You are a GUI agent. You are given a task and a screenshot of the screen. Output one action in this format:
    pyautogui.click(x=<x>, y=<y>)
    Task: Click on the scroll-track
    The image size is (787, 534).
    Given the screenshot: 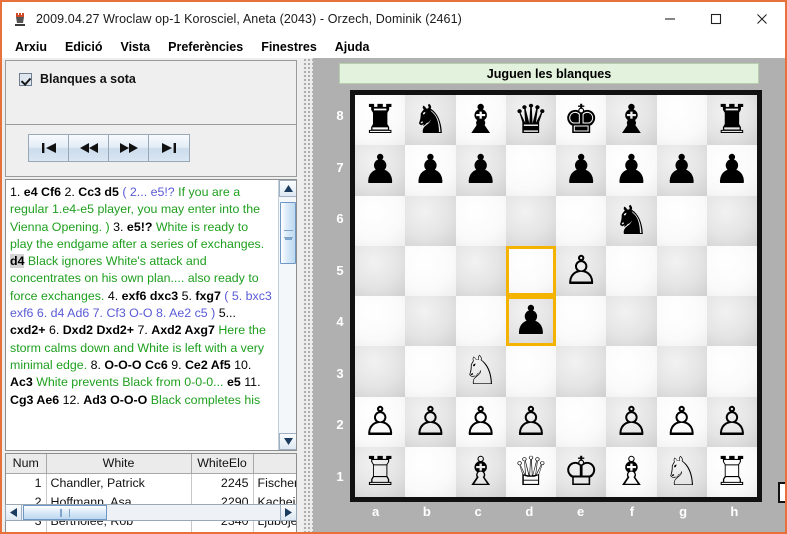 What is the action you would take?
    pyautogui.click(x=151, y=512)
    